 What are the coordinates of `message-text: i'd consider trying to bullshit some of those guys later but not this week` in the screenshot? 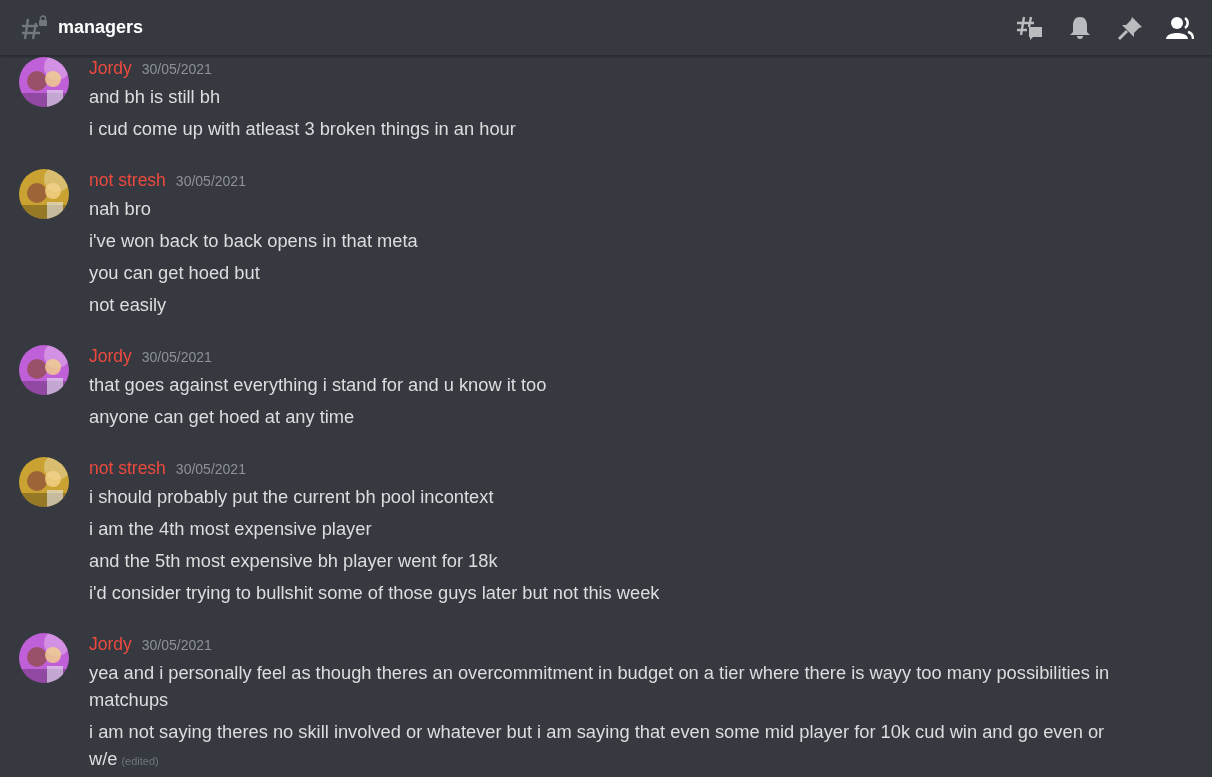 It's located at (375, 593).